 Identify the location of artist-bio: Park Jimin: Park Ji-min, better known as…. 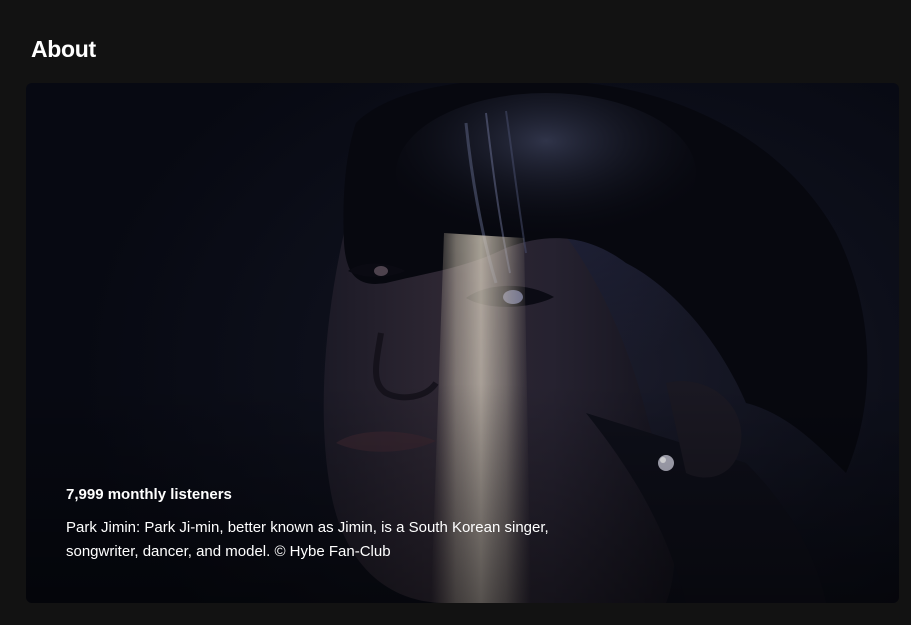
(307, 539).